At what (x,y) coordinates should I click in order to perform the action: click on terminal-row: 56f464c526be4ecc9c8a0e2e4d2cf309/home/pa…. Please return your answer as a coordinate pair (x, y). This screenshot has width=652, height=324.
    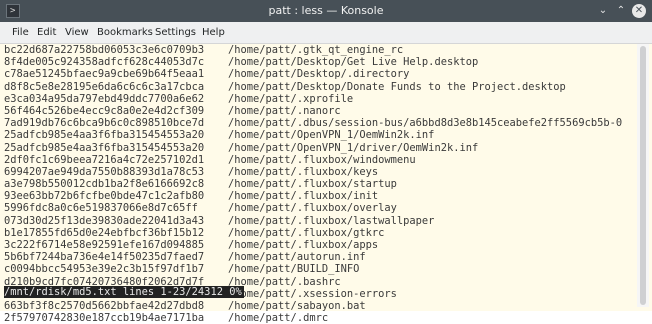
    Looking at the image, I should click on (319, 111).